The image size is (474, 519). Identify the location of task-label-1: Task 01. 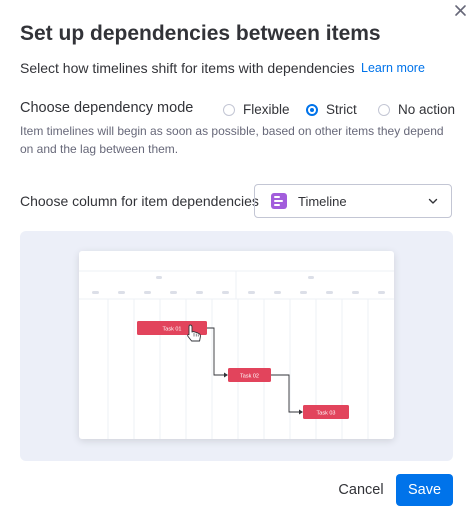
(172, 330).